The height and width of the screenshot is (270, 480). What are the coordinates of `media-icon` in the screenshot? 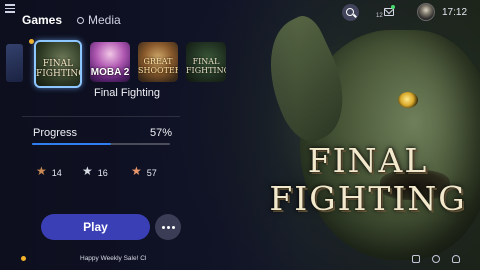 It's located at (80, 20).